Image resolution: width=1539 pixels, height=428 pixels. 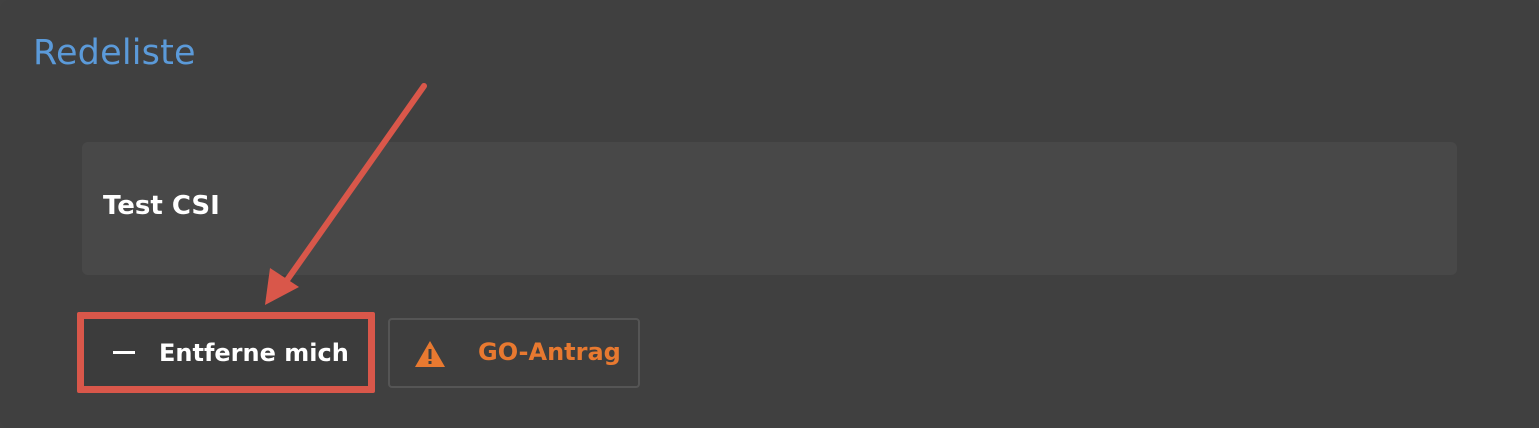 I want to click on remove-me-button: Entferne mich, so click(x=226, y=352).